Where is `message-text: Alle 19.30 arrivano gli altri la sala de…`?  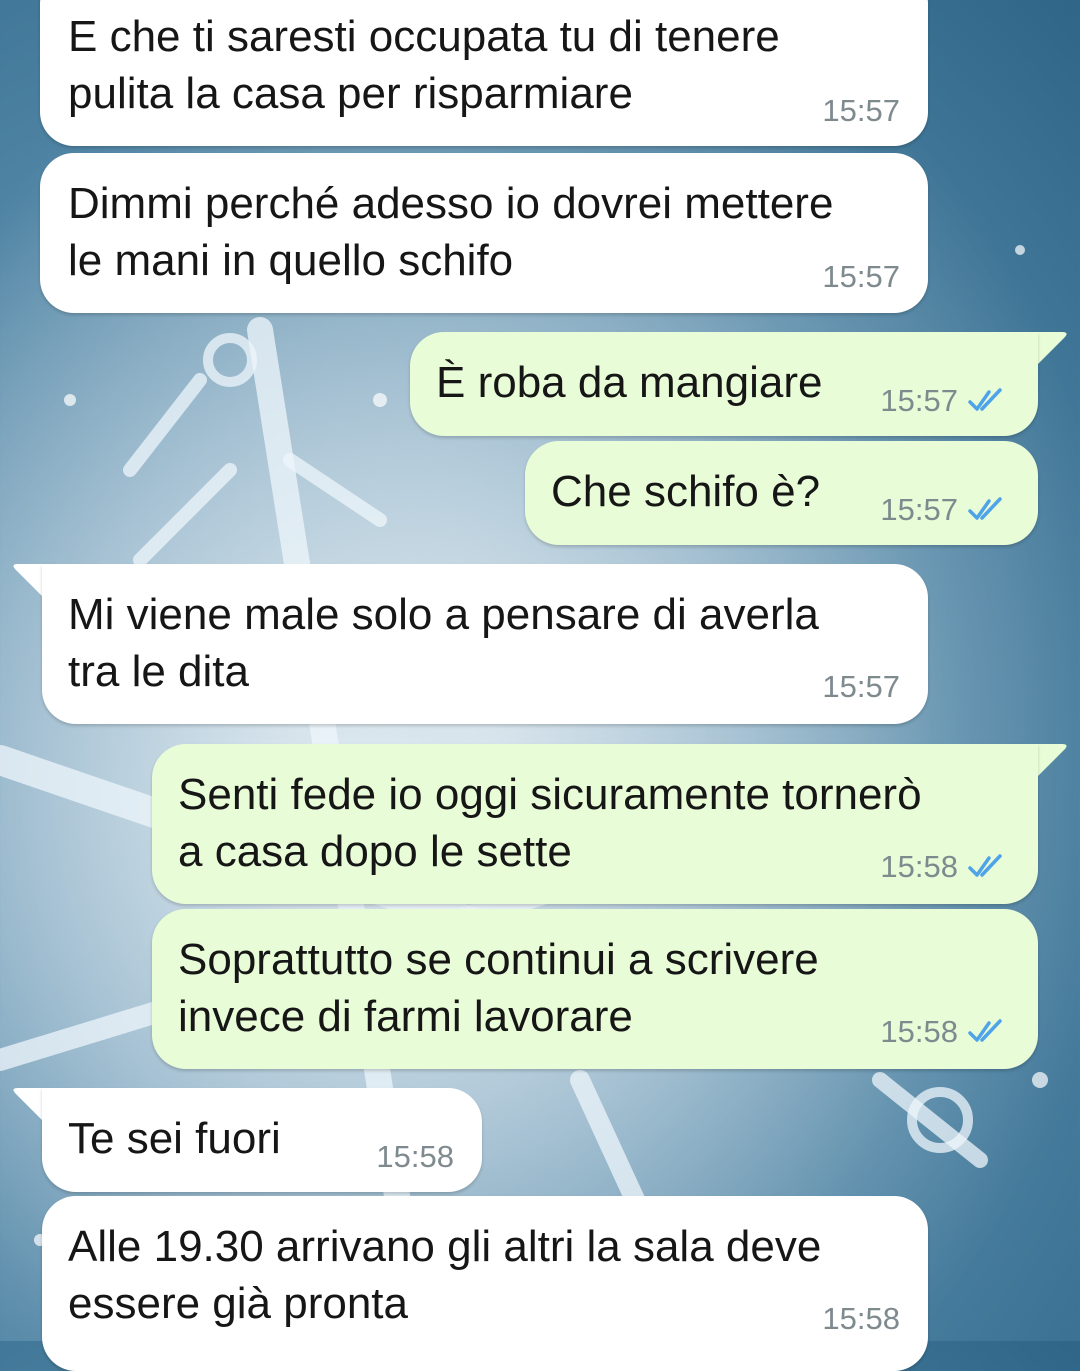
message-text: Alle 19.30 arrivano gli altri la sala de… is located at coordinates (445, 1275).